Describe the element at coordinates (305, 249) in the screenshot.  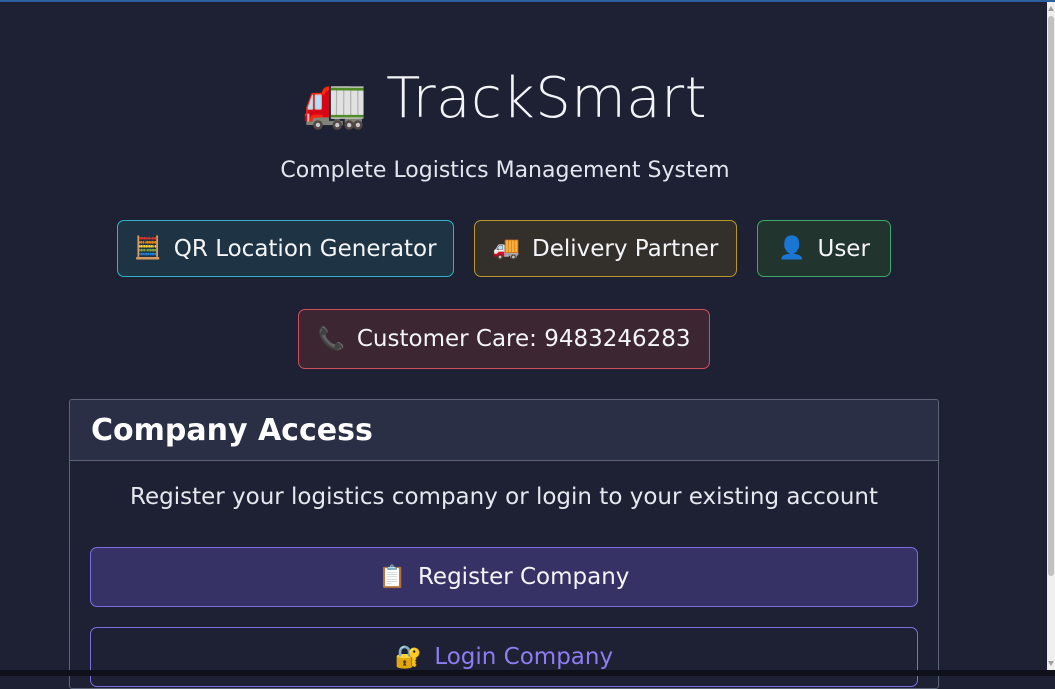
I see `qr-location-generator-label: QR Location Generator` at that location.